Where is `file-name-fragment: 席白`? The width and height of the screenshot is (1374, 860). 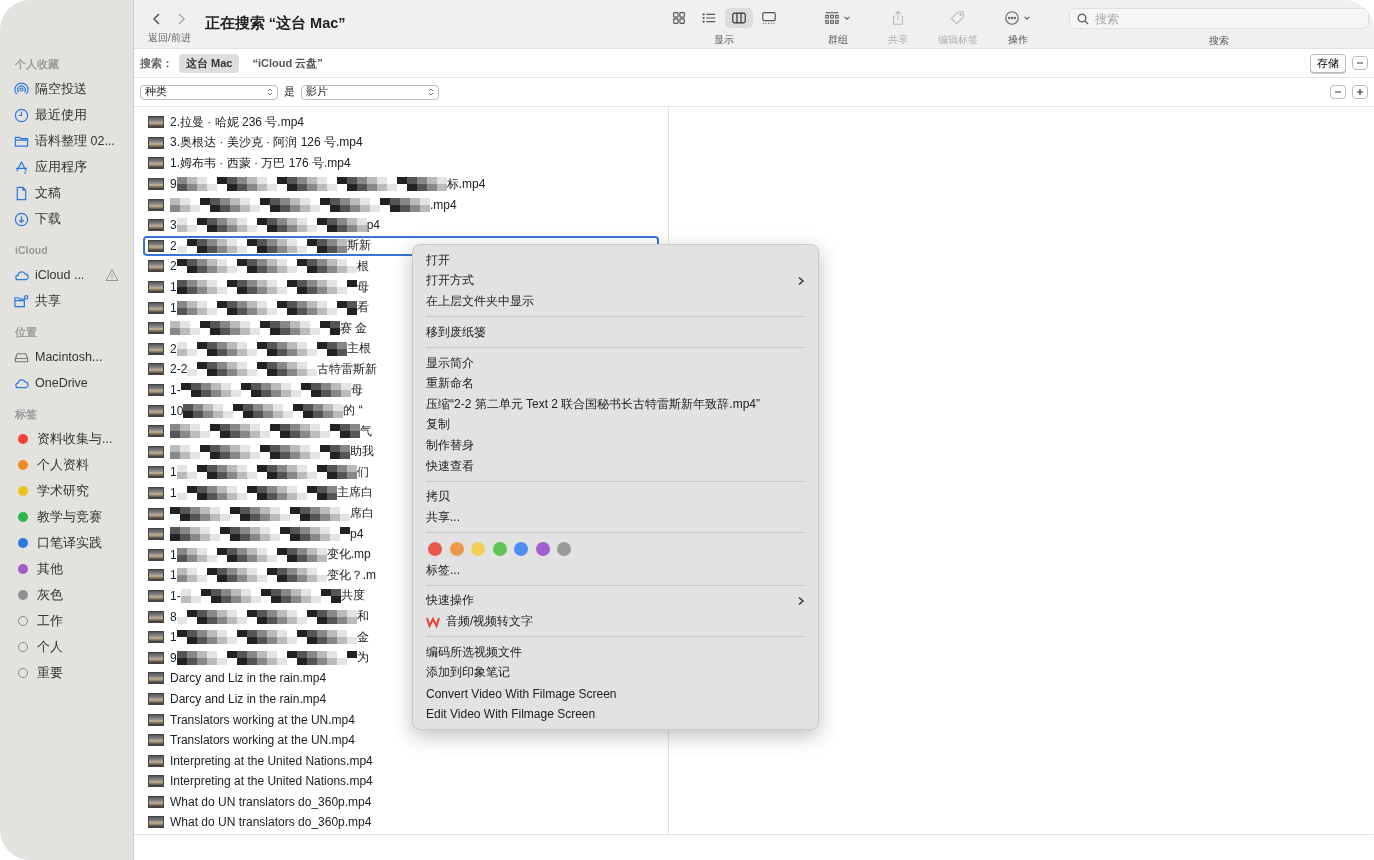 file-name-fragment: 席白 is located at coordinates (362, 514).